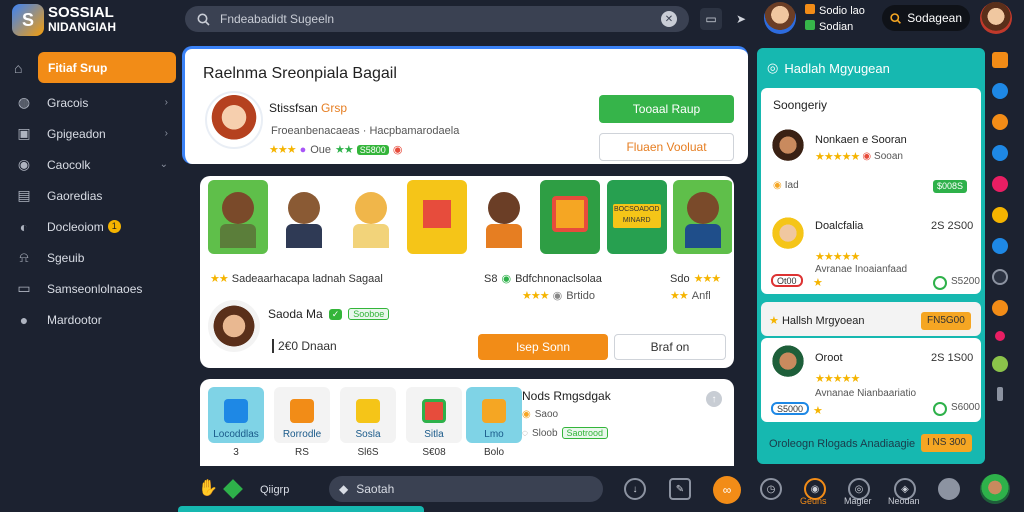 Image resolution: width=1024 pixels, height=512 pixels. I want to click on link-button: ∞, so click(727, 490).